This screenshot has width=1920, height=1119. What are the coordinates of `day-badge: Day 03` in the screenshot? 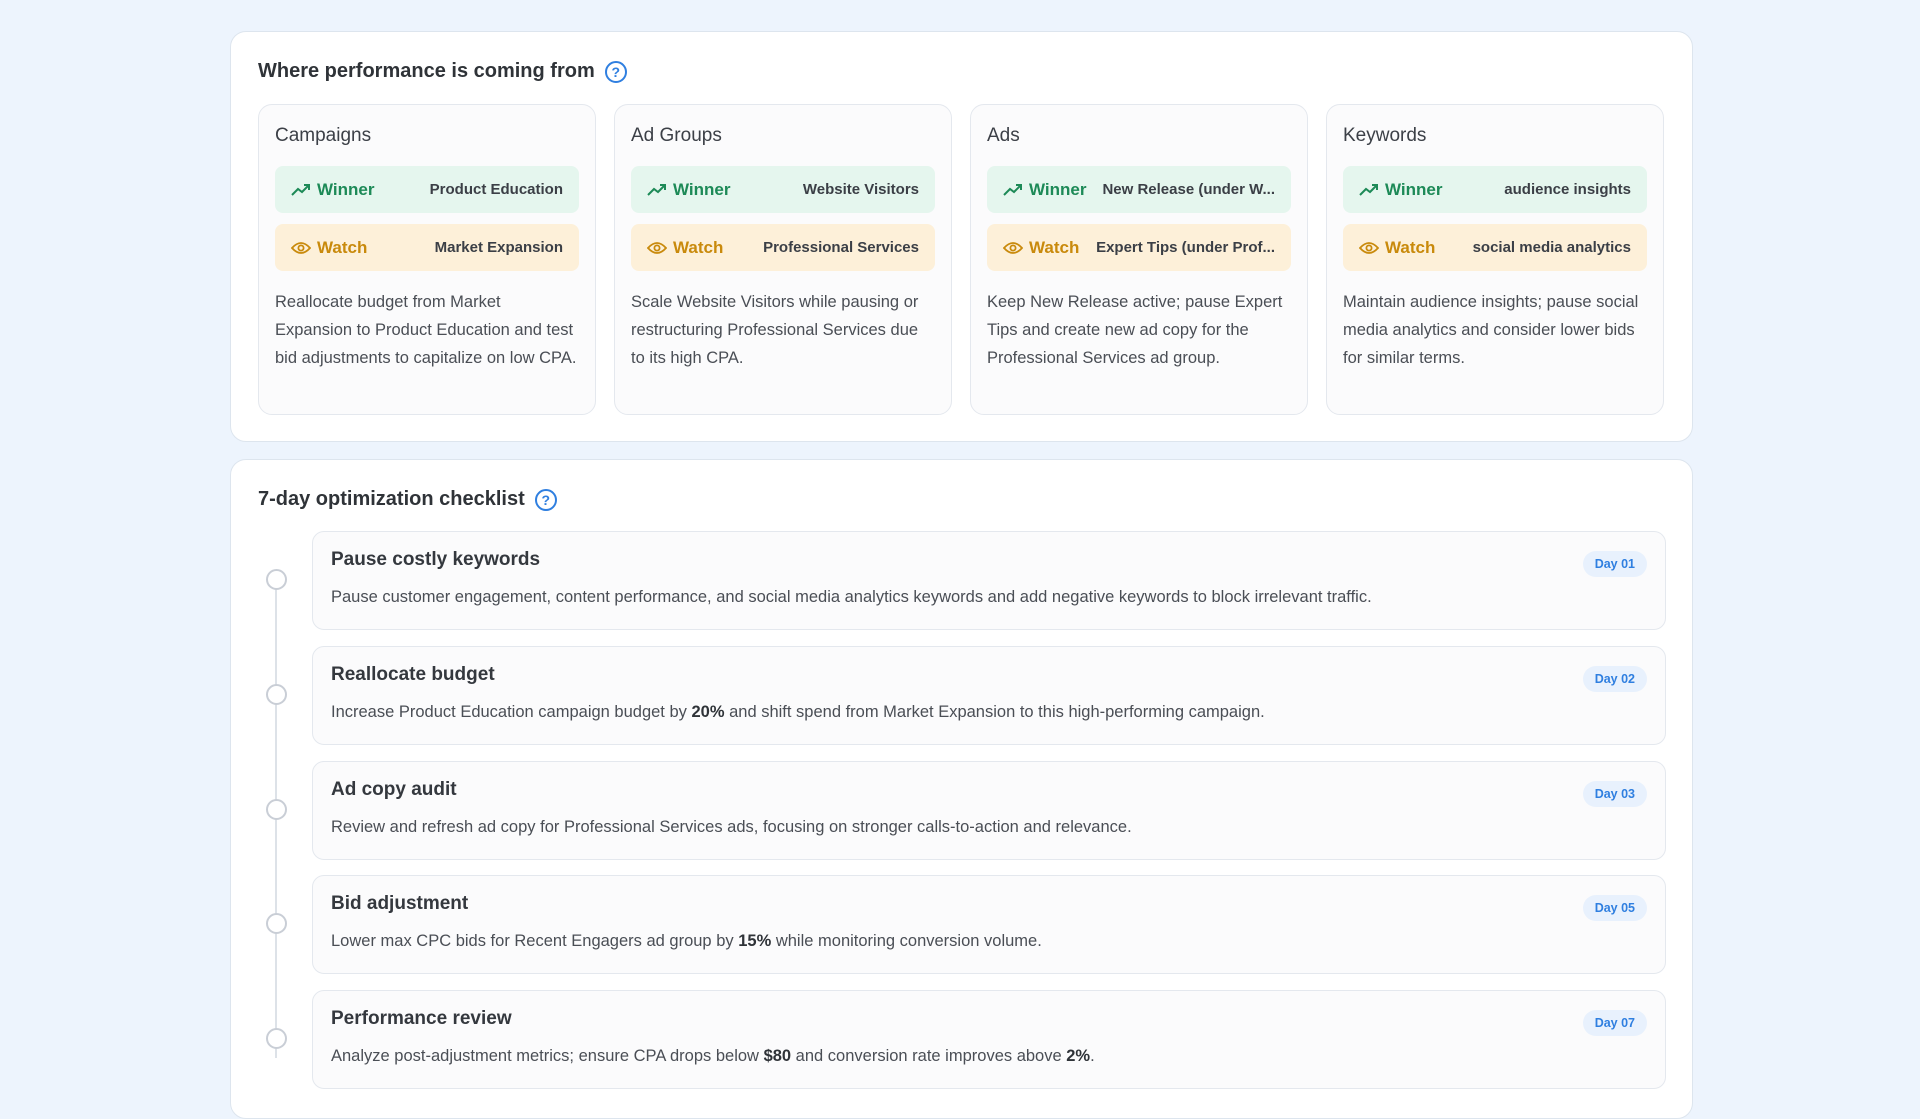 It's located at (1614, 794).